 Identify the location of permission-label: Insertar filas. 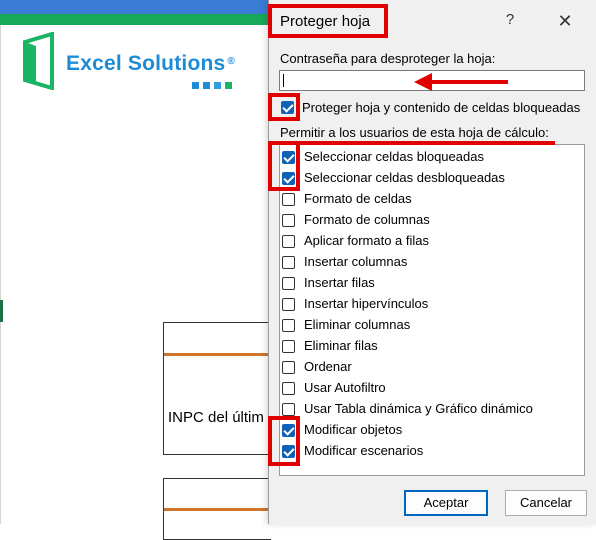
(339, 282).